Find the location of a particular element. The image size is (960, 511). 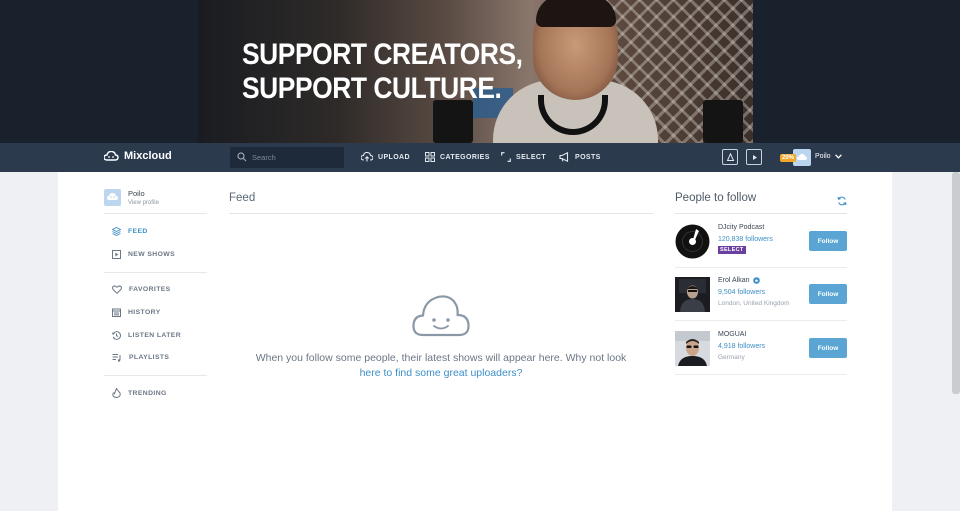

sidebar-item-favorites: FAVORITES is located at coordinates (141, 289).